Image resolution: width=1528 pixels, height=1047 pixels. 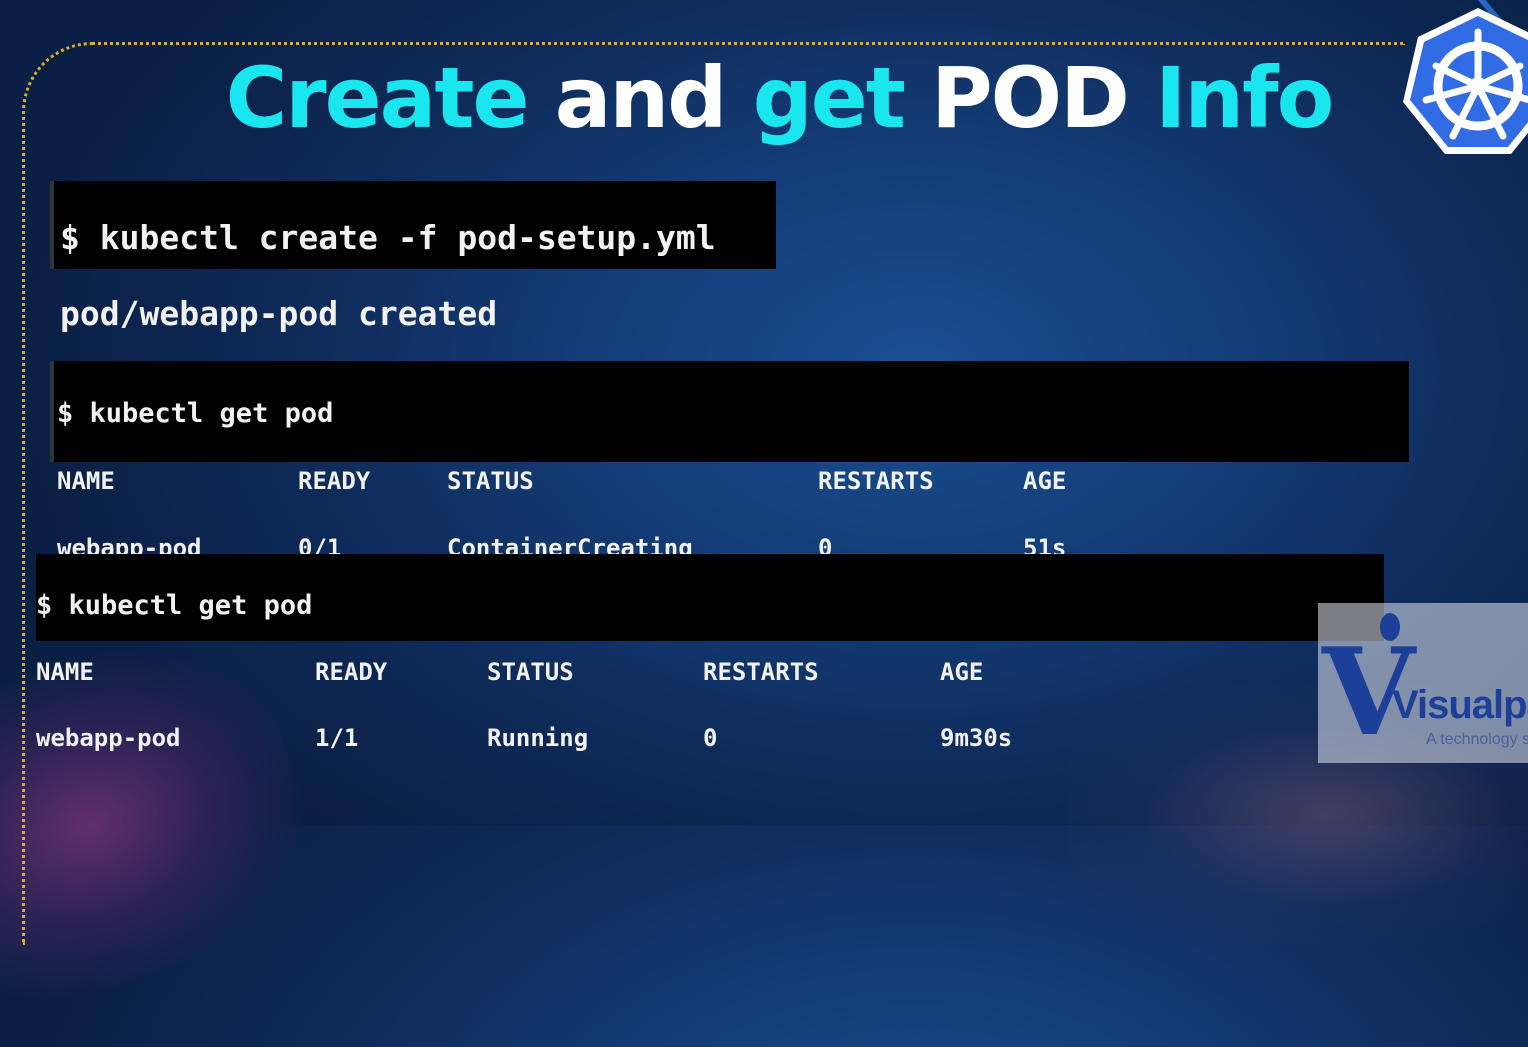 I want to click on slide-title: Create and get POD Info, so click(x=764, y=98).